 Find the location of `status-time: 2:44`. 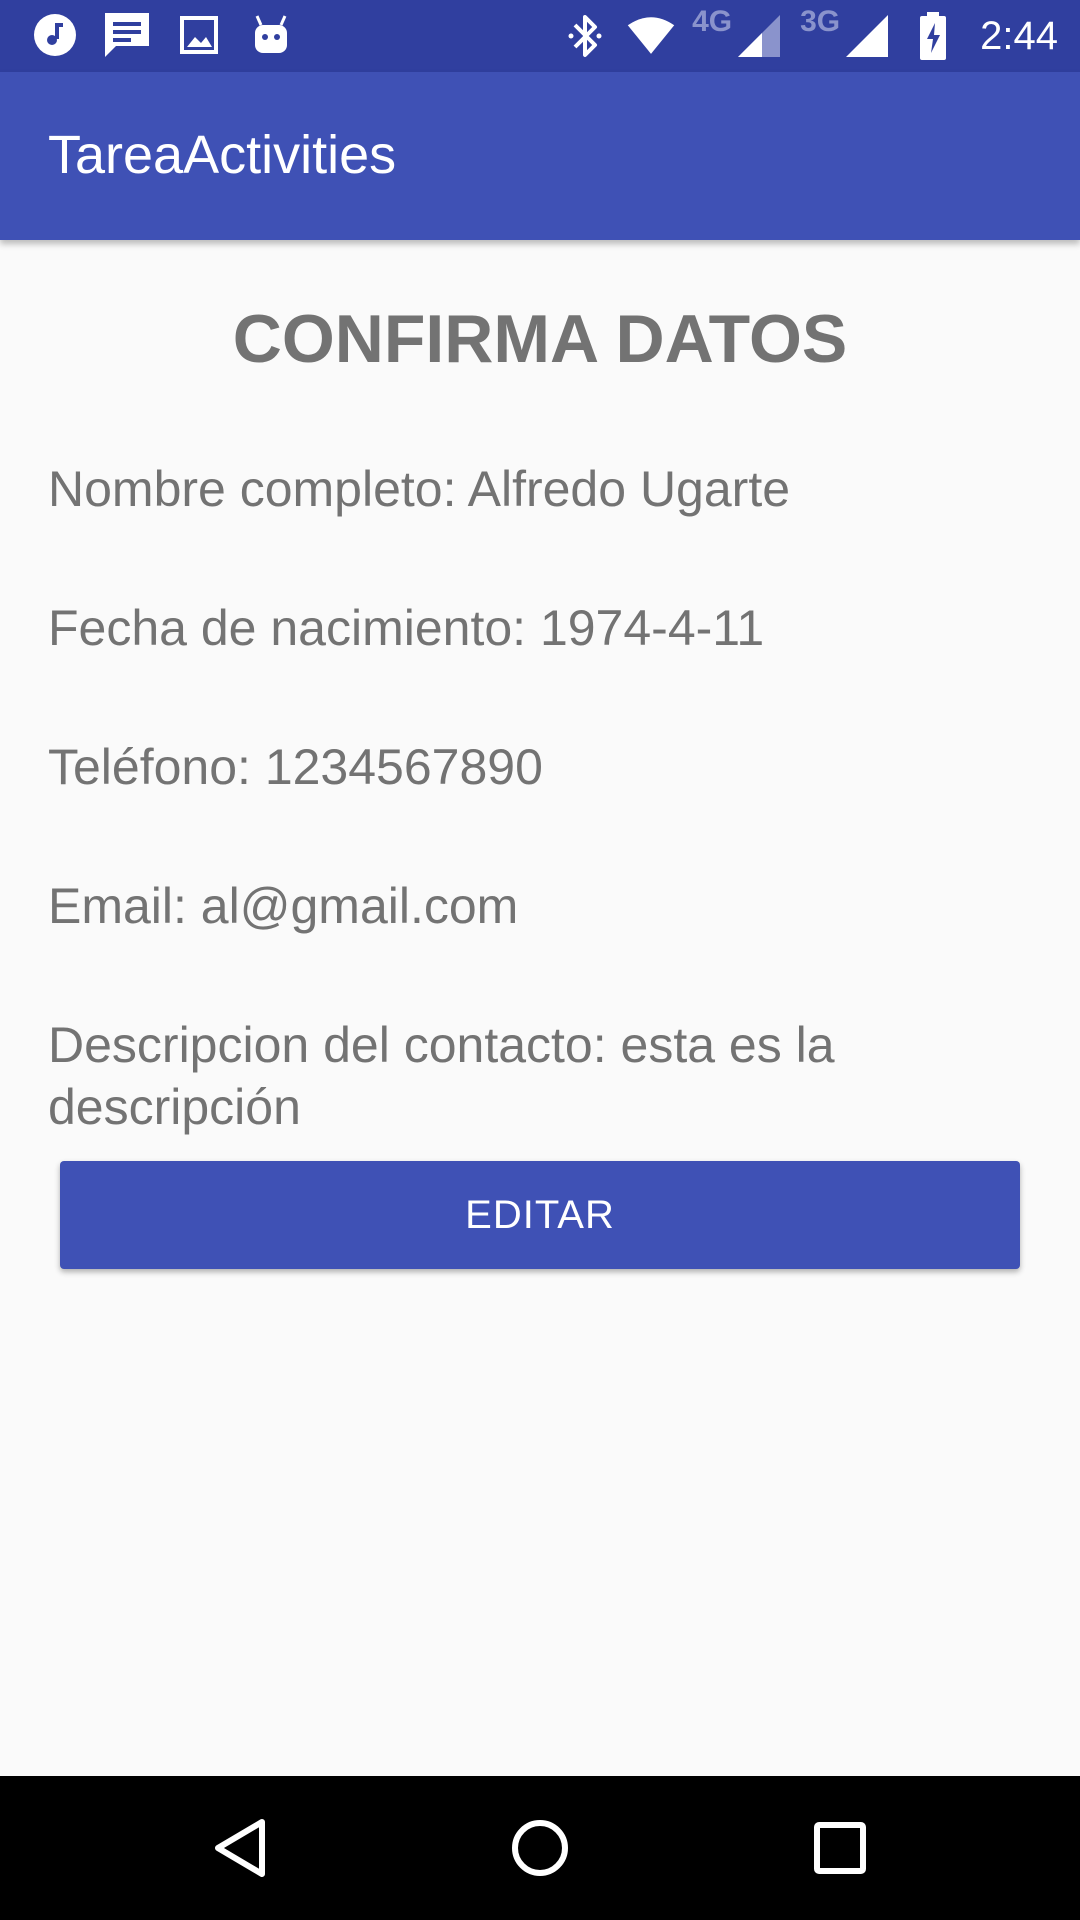

status-time: 2:44 is located at coordinates (1019, 35).